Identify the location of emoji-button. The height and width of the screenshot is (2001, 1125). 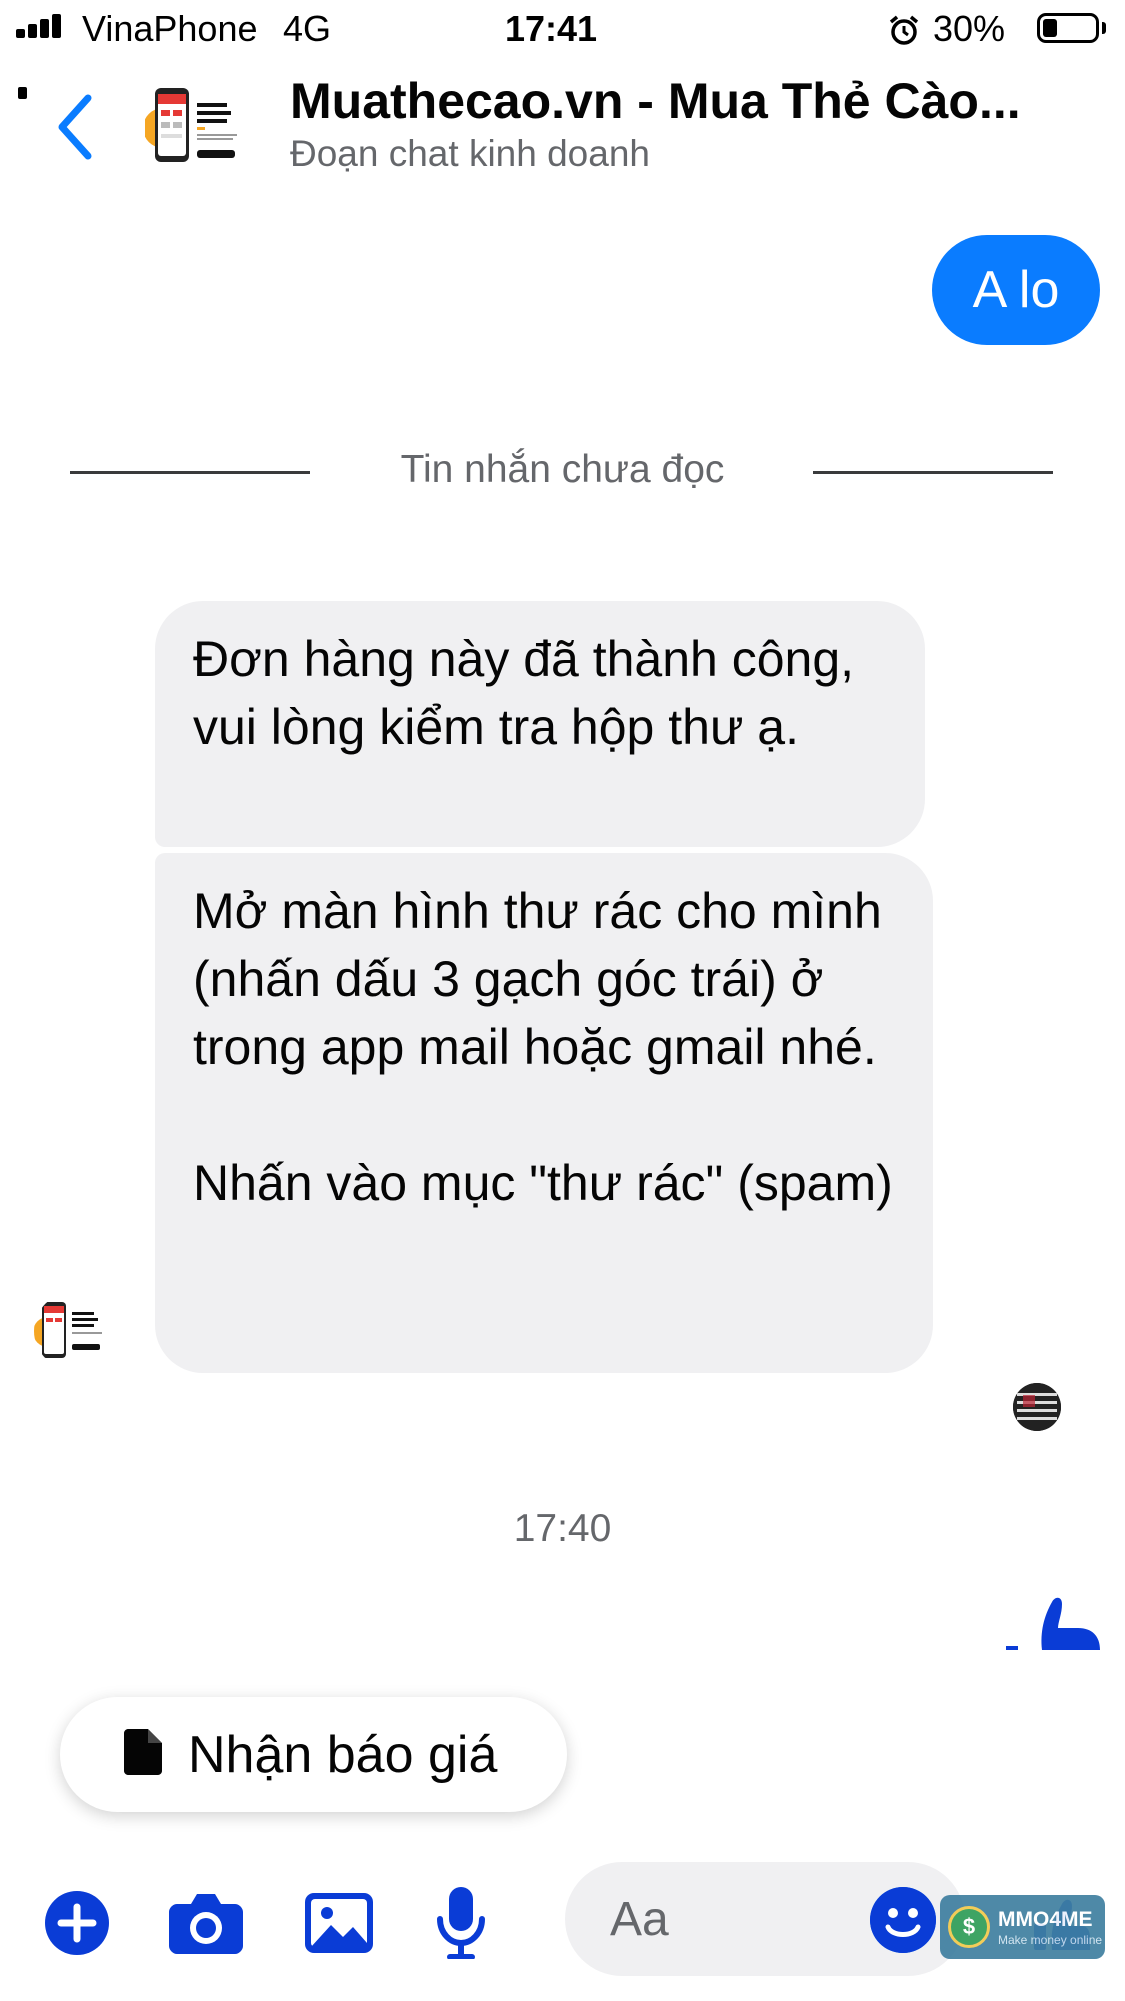
(903, 1920).